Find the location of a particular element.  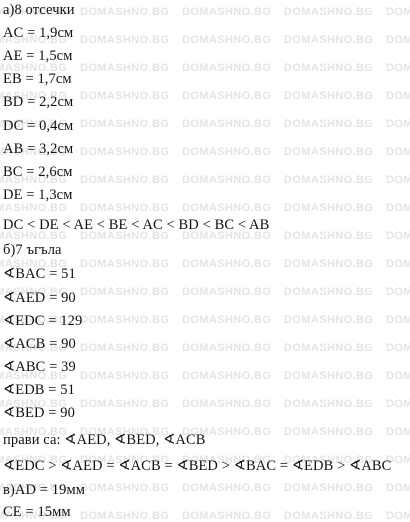

angle-line: ∢EDC = 129 is located at coordinates (43, 321).